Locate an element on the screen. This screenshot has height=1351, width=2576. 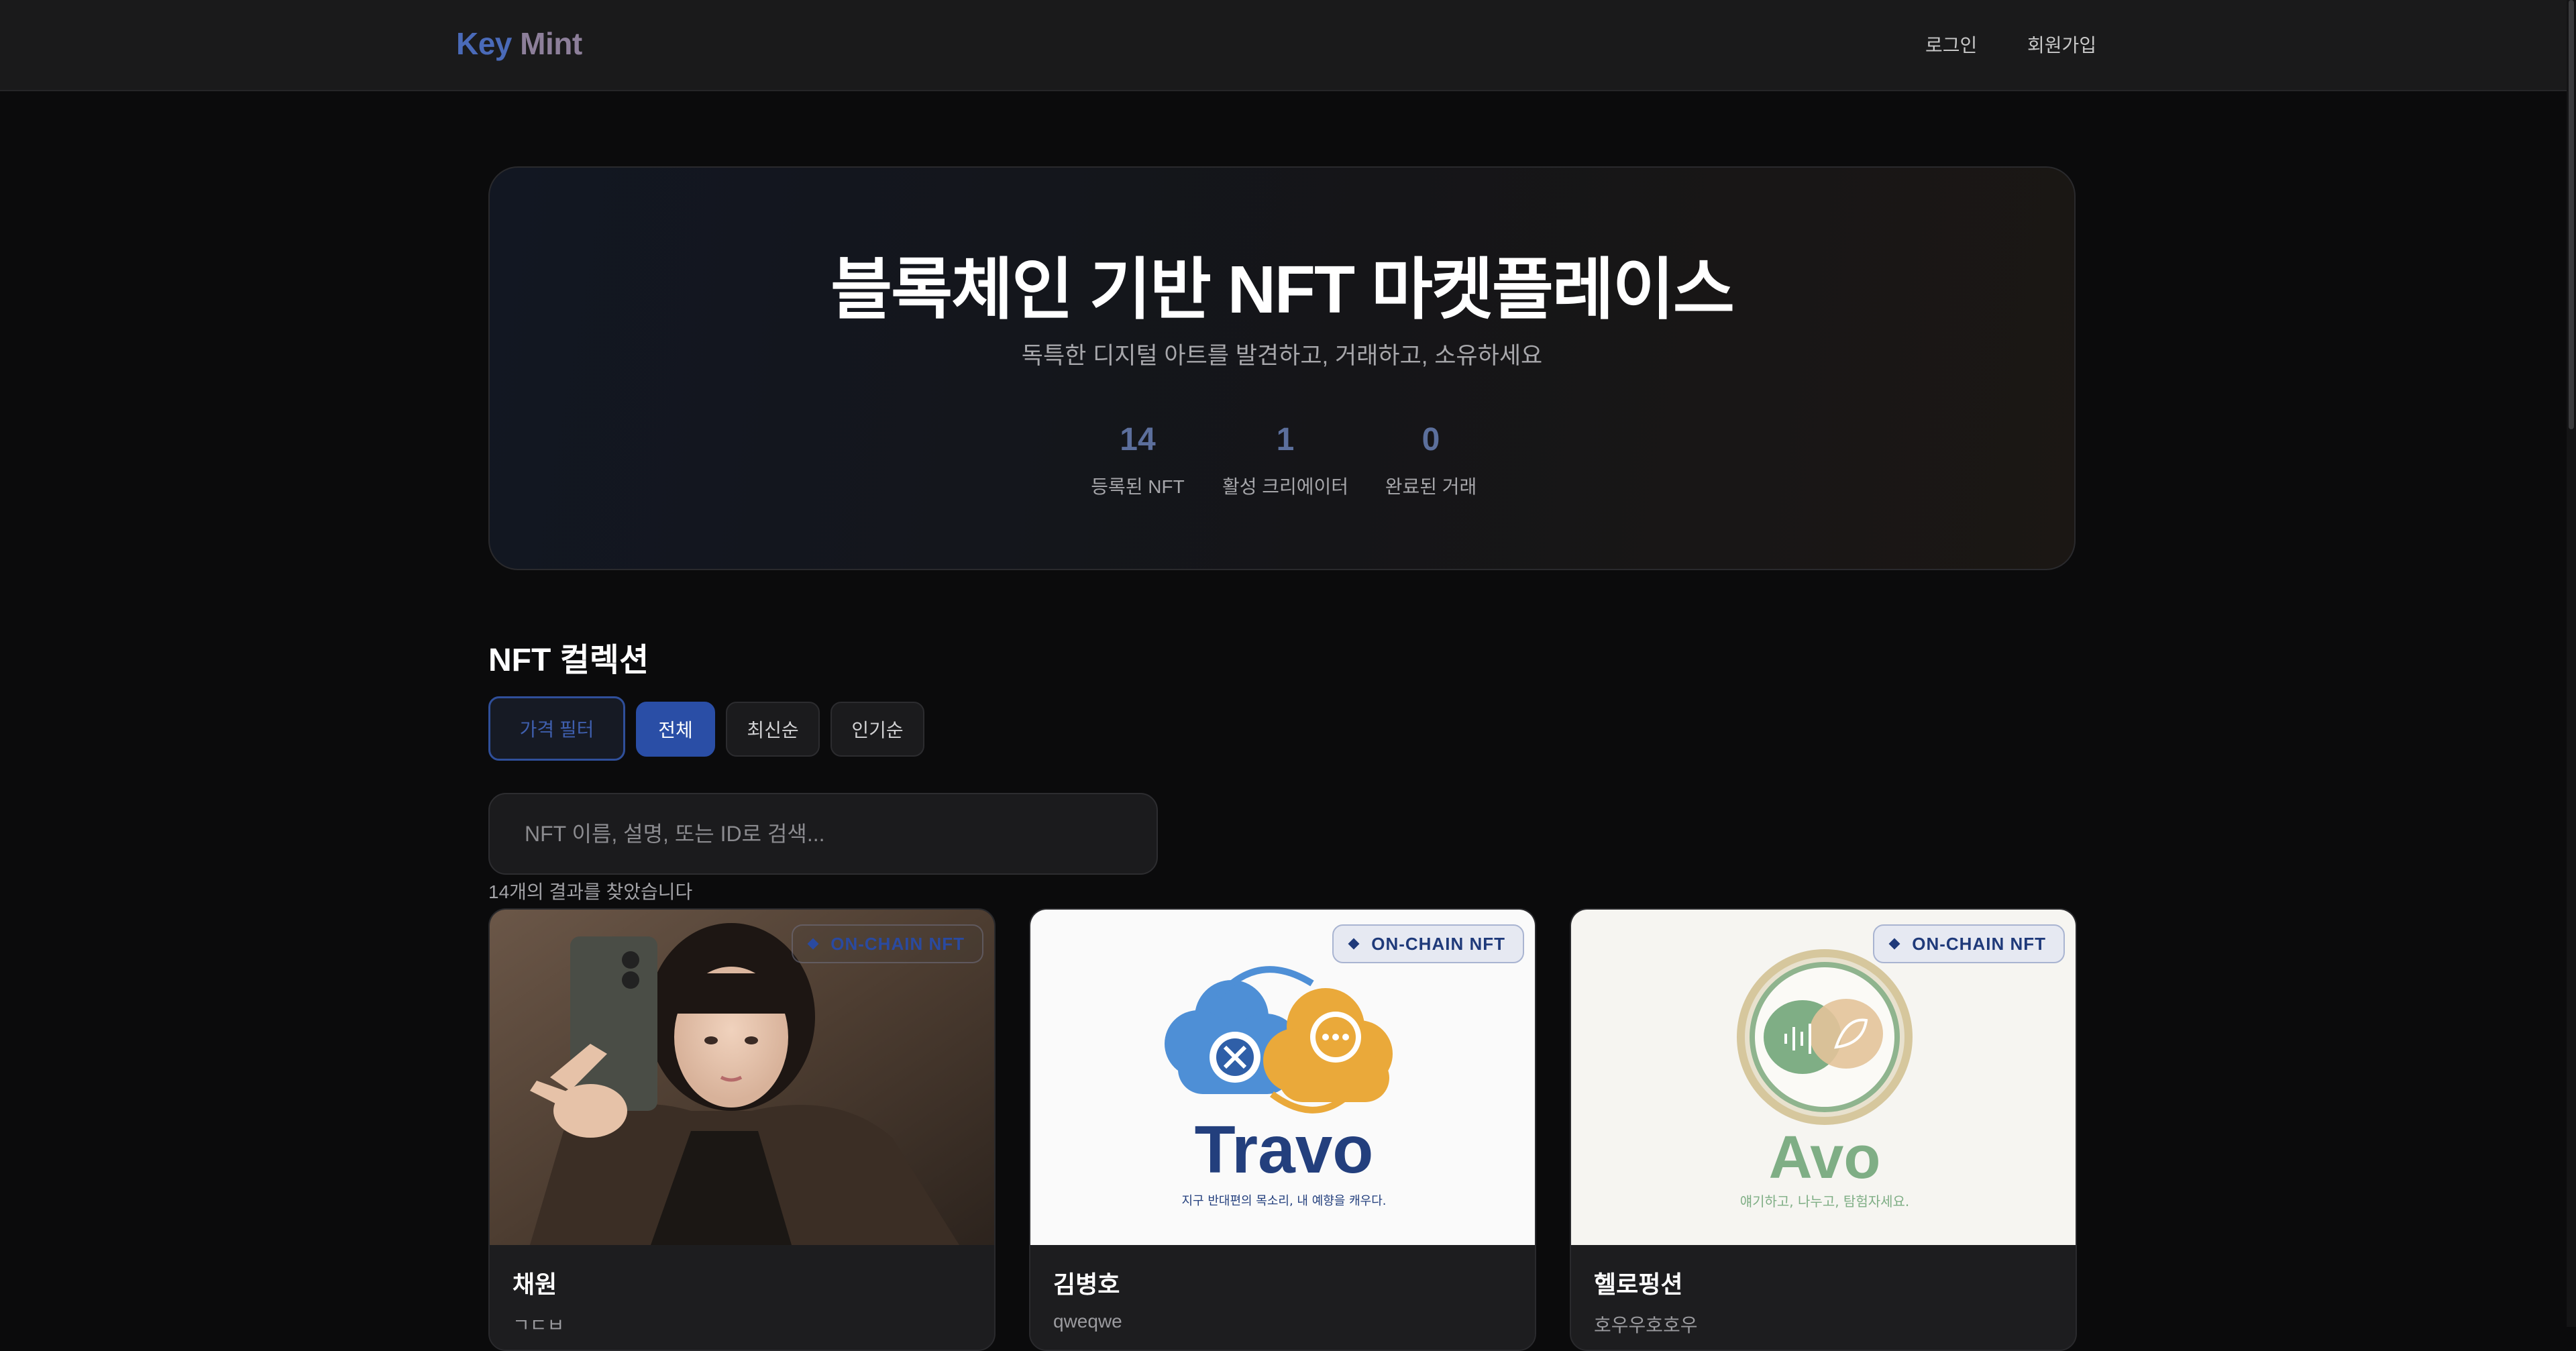
hero-subtitle: 독특한 디지털 아트를 발견하고, 거래하고, 소유하세요 is located at coordinates (1282, 356).